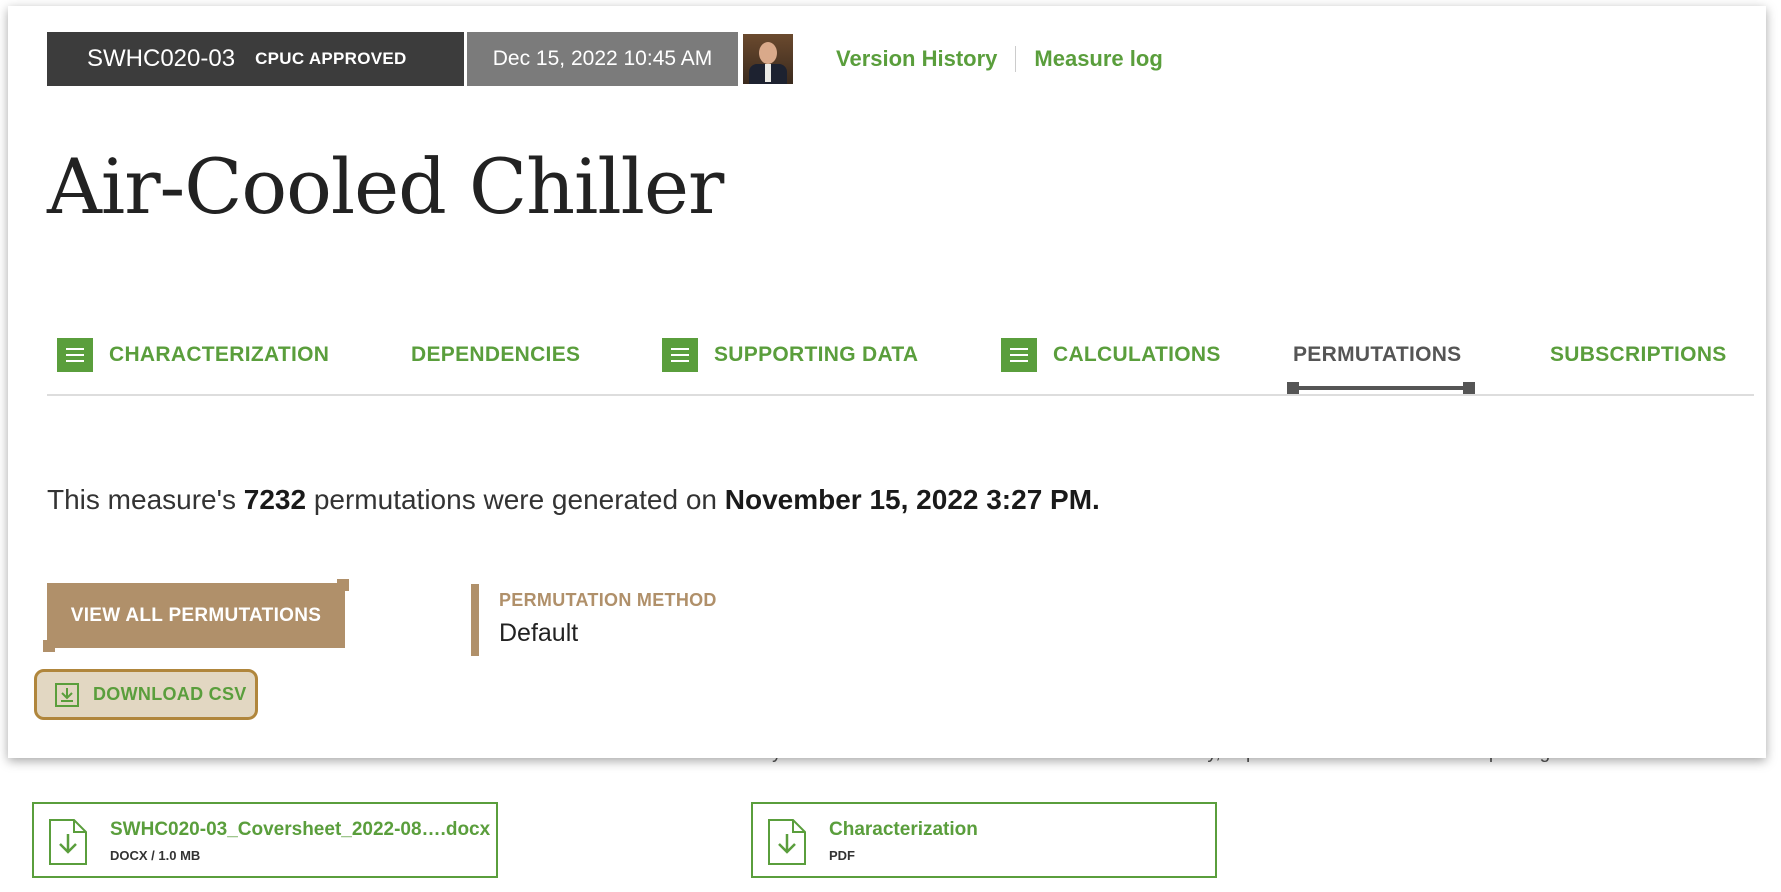  I want to click on generated-date: November 15, 2022 3:27 PM., so click(912, 499).